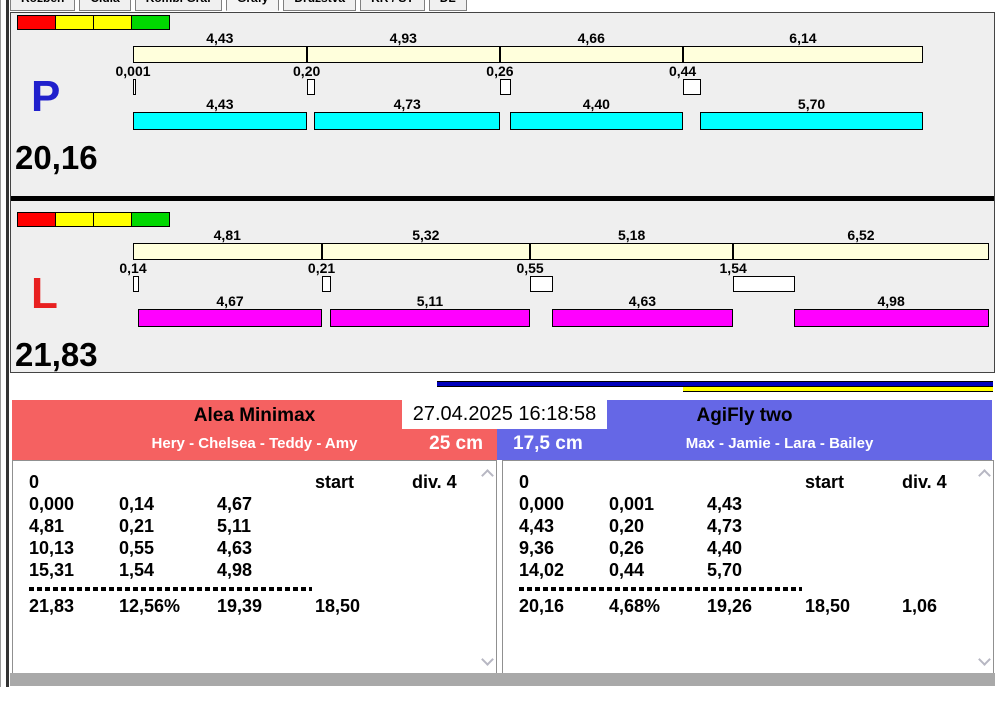  Describe the element at coordinates (642, 301) in the screenshot. I see `run-time-label: 4,63` at that location.